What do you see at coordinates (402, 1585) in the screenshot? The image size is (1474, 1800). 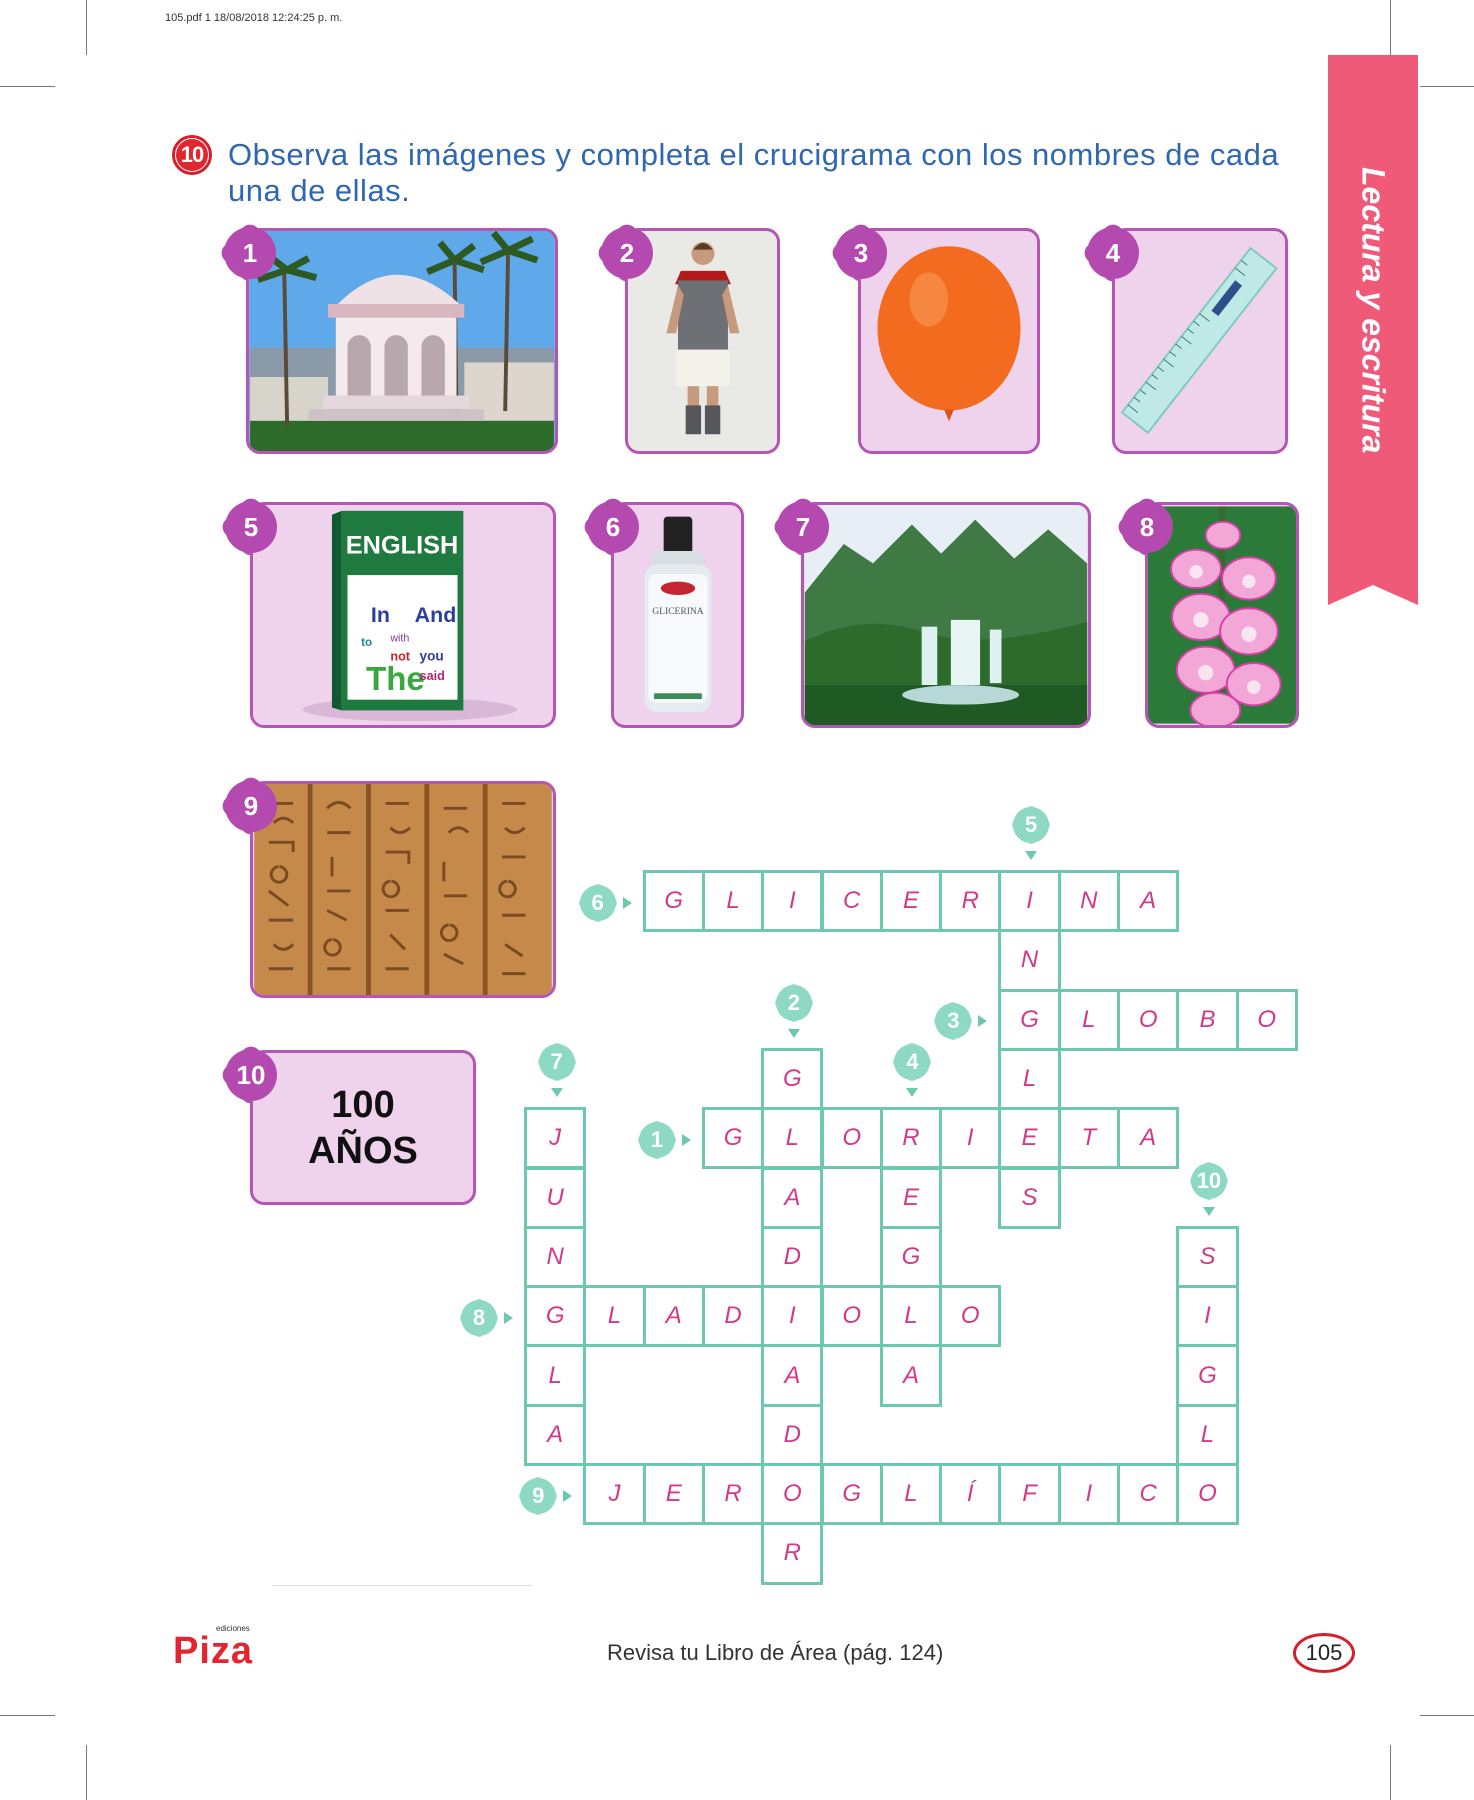 I see `footer-rule` at bounding box center [402, 1585].